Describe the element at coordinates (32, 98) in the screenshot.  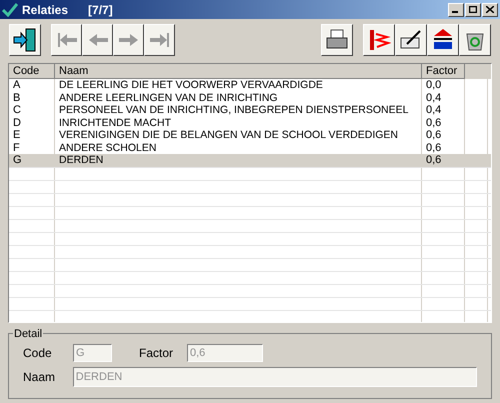
I see `table-cell: B` at that location.